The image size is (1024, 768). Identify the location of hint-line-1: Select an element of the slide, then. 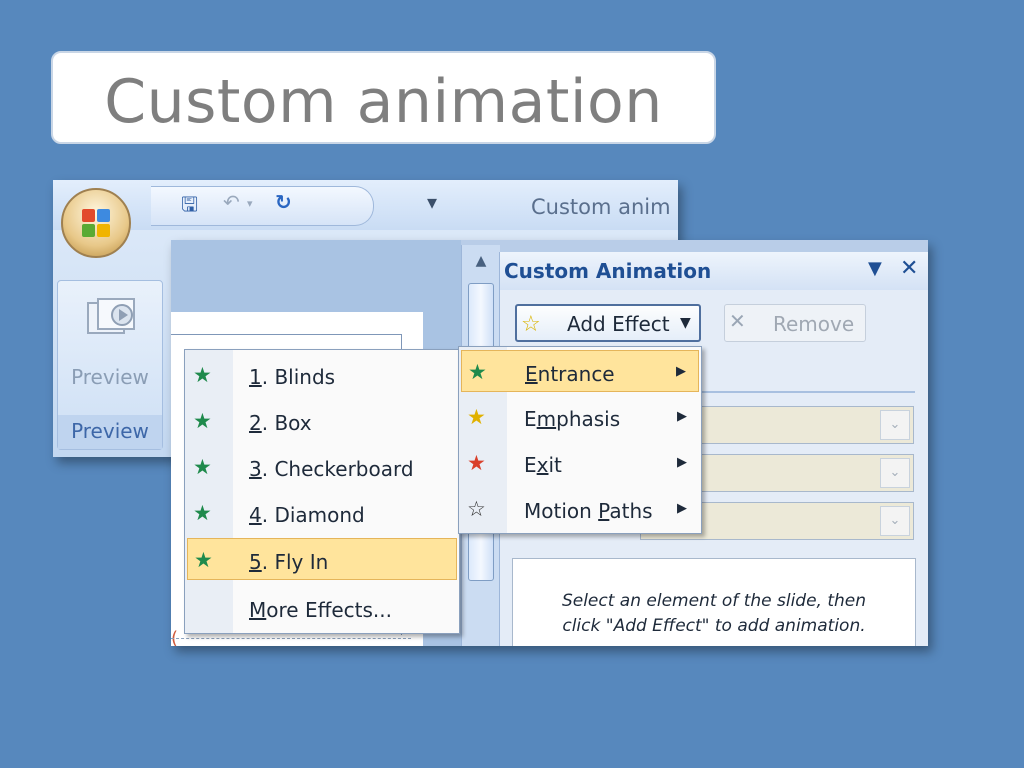
(714, 601).